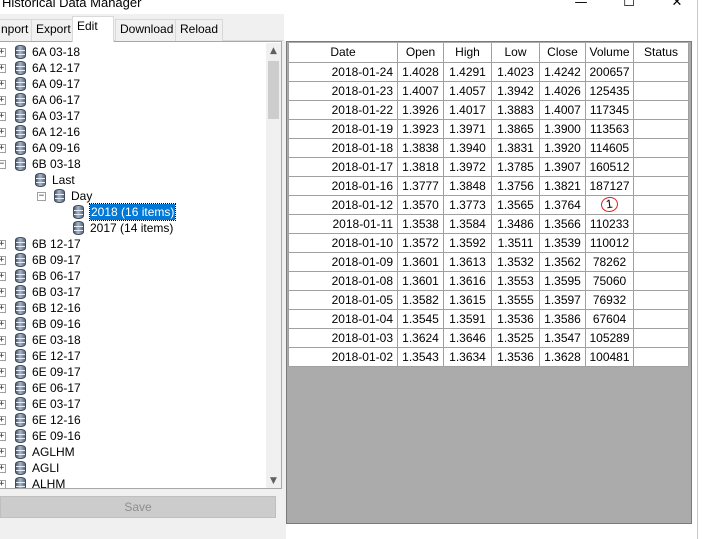 This screenshot has height=539, width=702. Describe the element at coordinates (467, 109) in the screenshot. I see `grid-cell: 1.4017` at that location.